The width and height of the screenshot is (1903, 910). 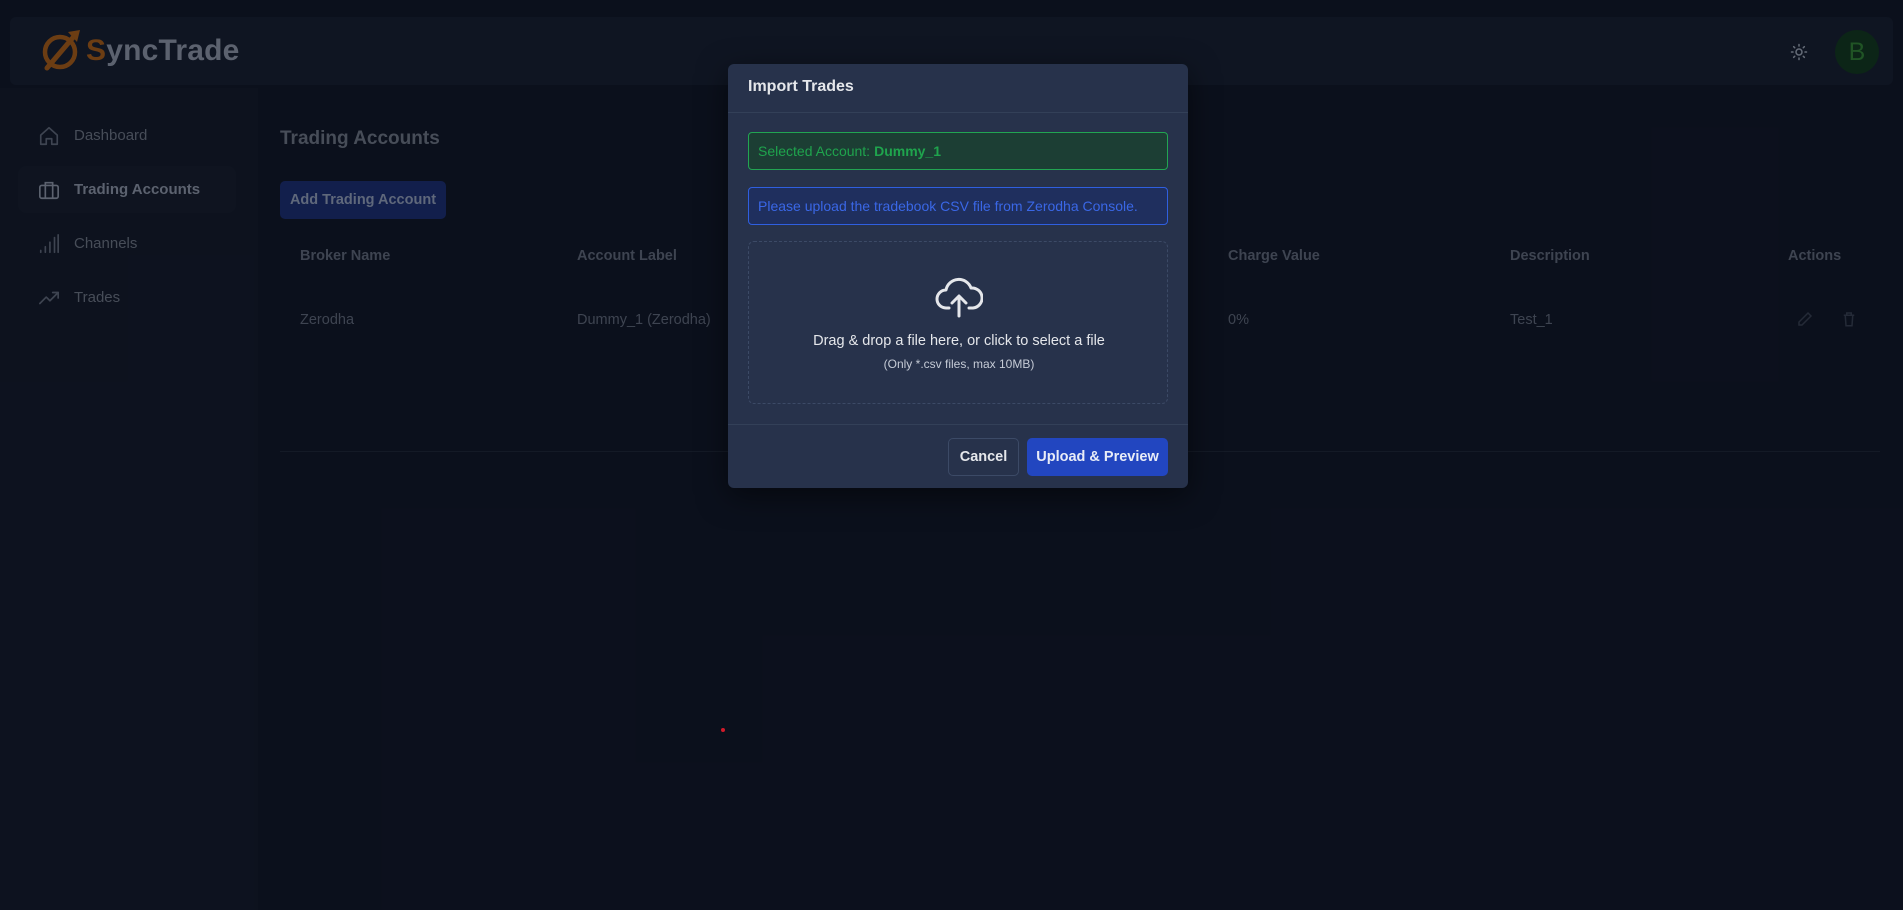 What do you see at coordinates (958, 112) in the screenshot?
I see `modal-header-divider` at bounding box center [958, 112].